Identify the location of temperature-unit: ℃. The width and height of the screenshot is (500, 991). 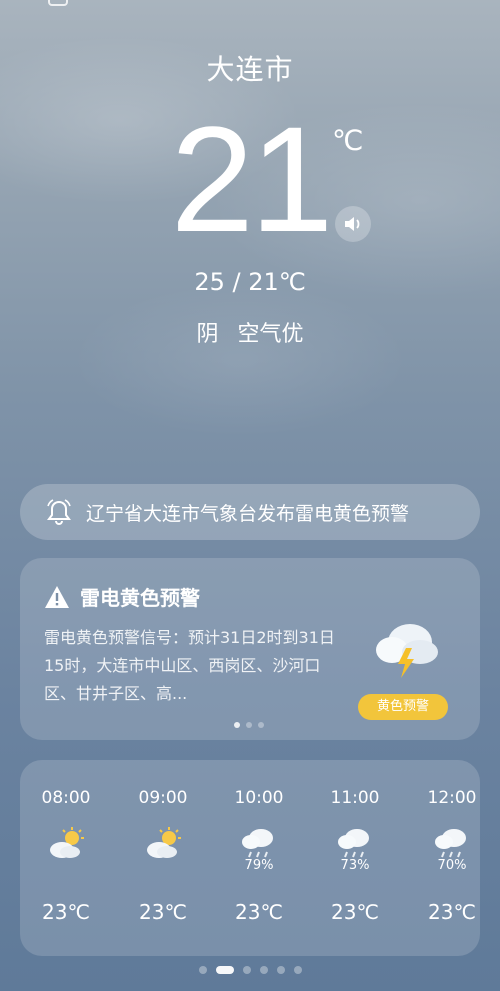
(348, 140).